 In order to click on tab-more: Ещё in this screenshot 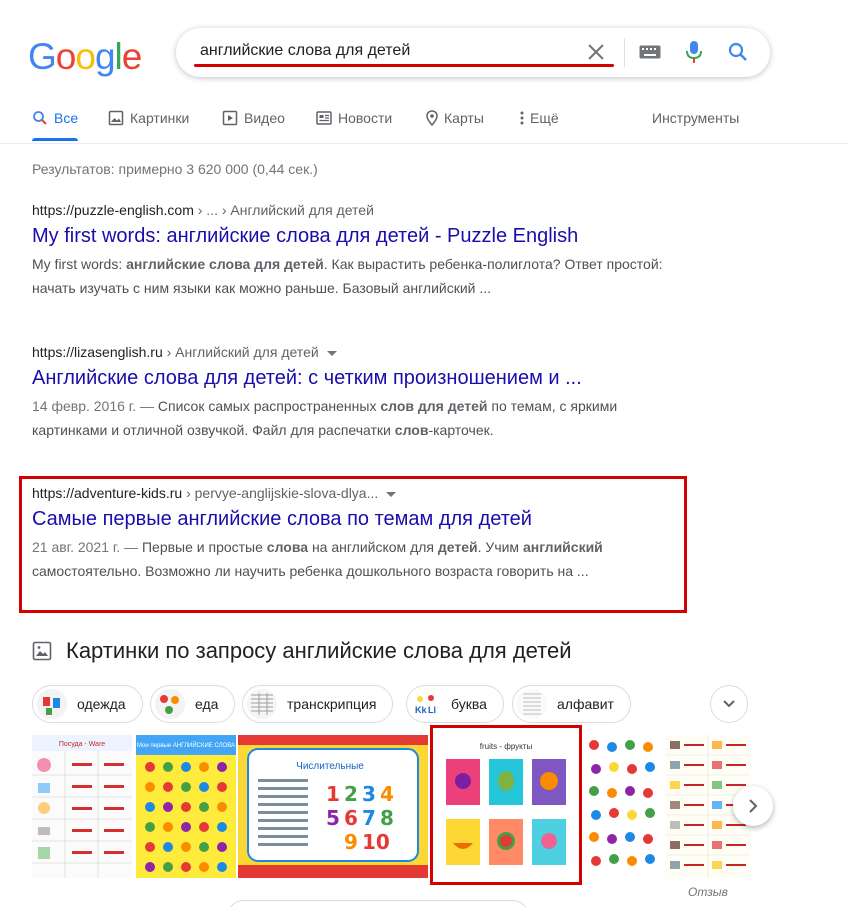, I will do `click(539, 118)`.